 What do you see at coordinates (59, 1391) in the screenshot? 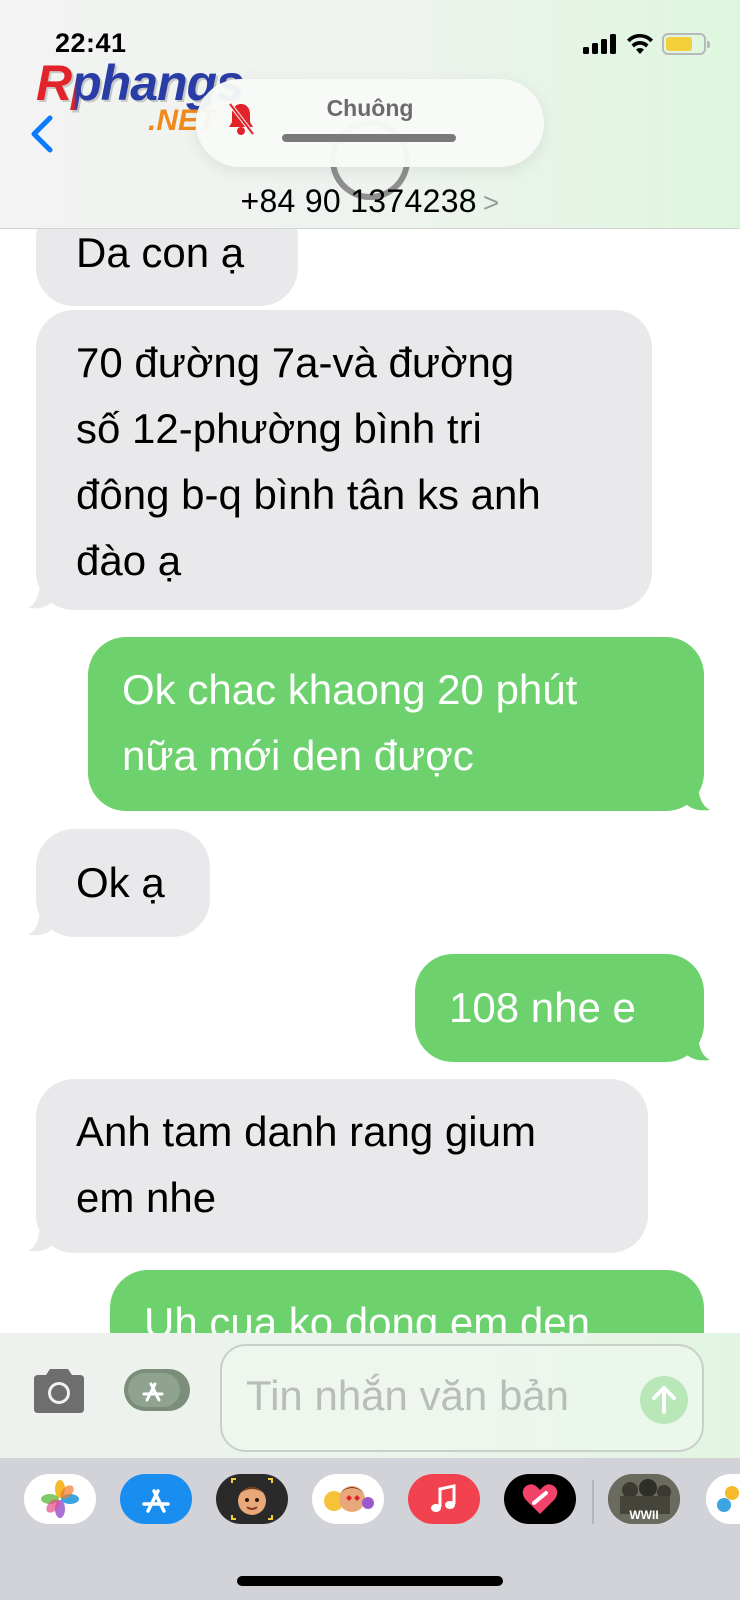
I see `camera-icon` at bounding box center [59, 1391].